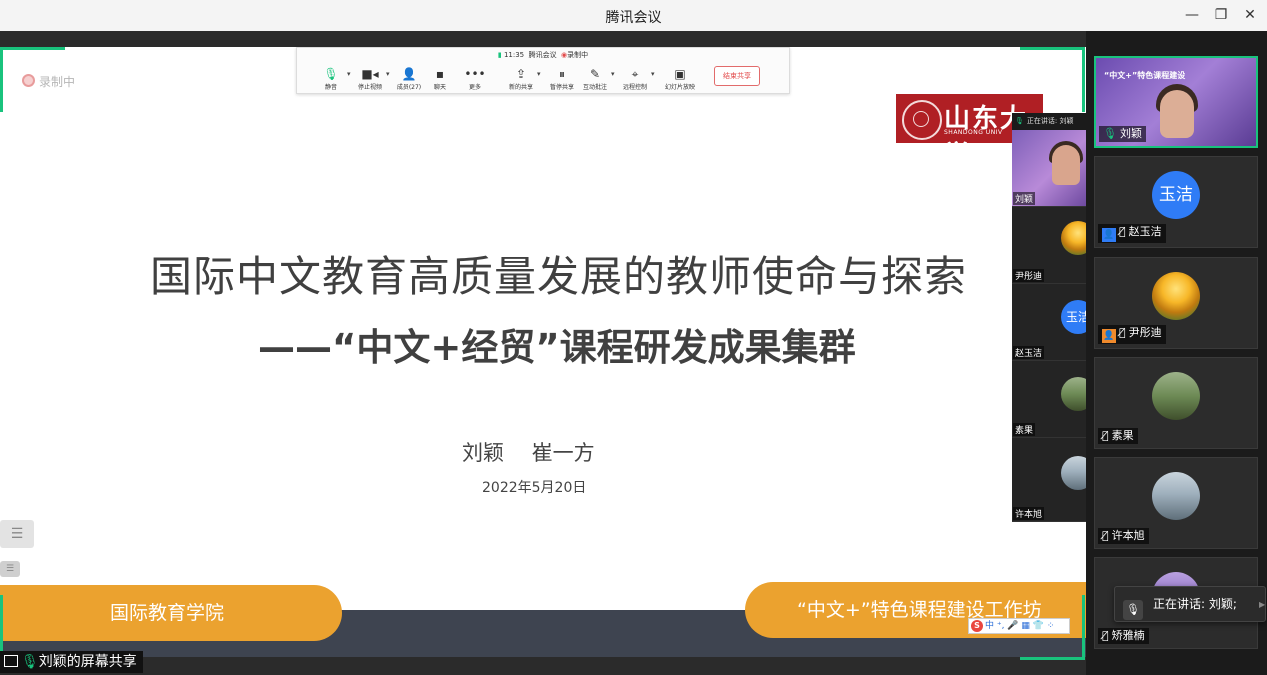 This screenshot has width=1267, height=675. I want to click on speaking-popup-text: 正在讲话: 刘颖;, so click(1195, 604).